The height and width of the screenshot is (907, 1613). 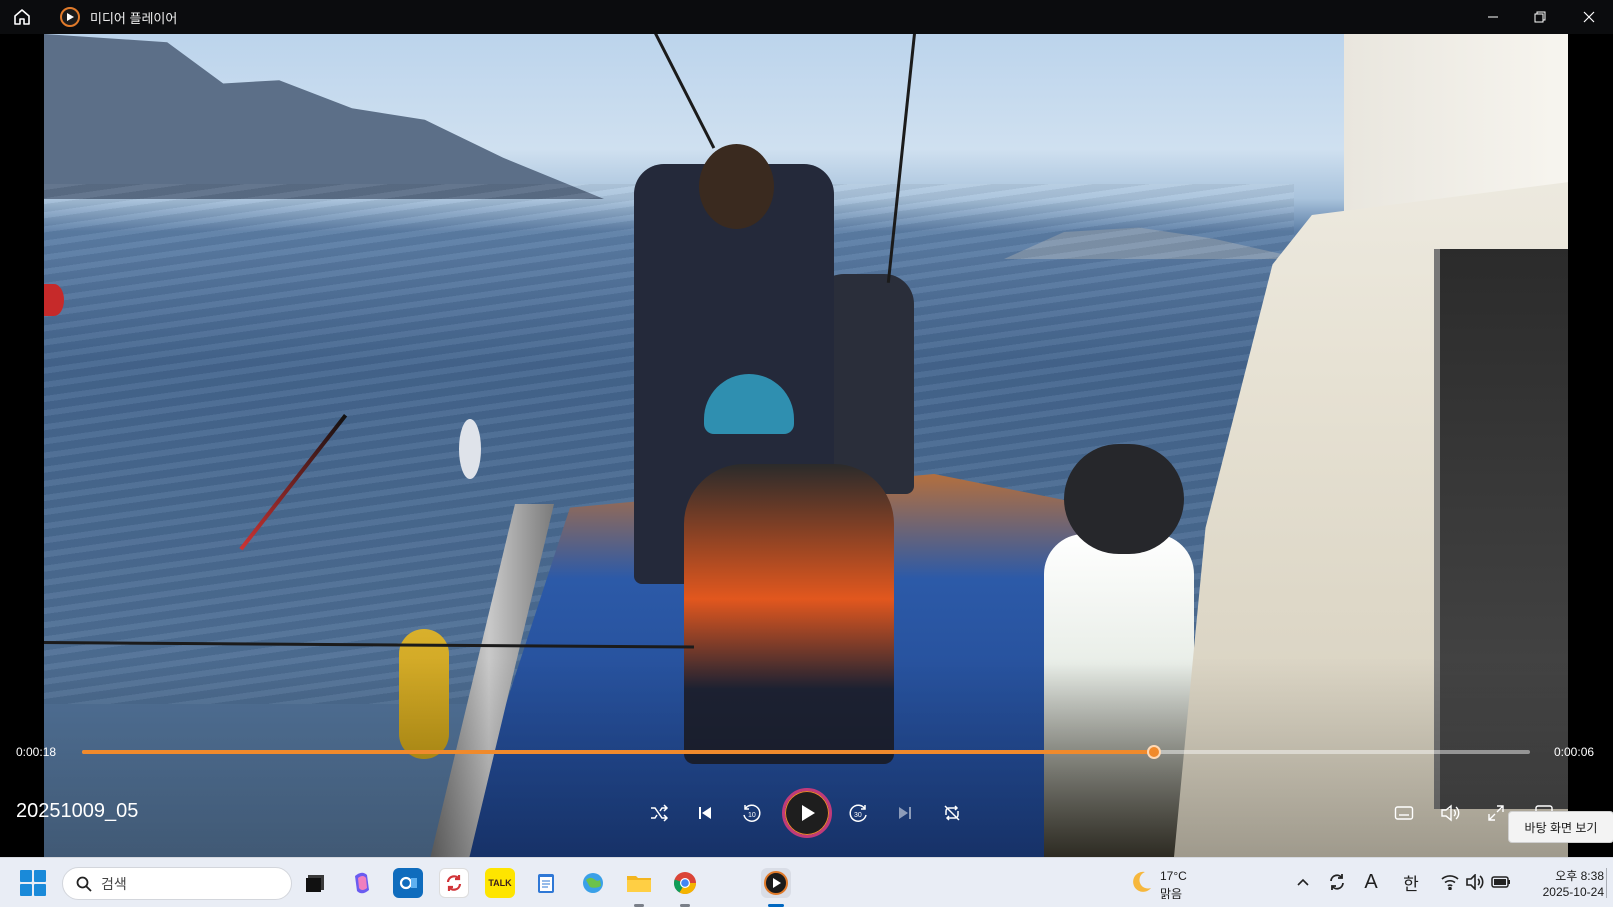 What do you see at coordinates (36, 752) in the screenshot?
I see `elapsed-time: 0:00:18` at bounding box center [36, 752].